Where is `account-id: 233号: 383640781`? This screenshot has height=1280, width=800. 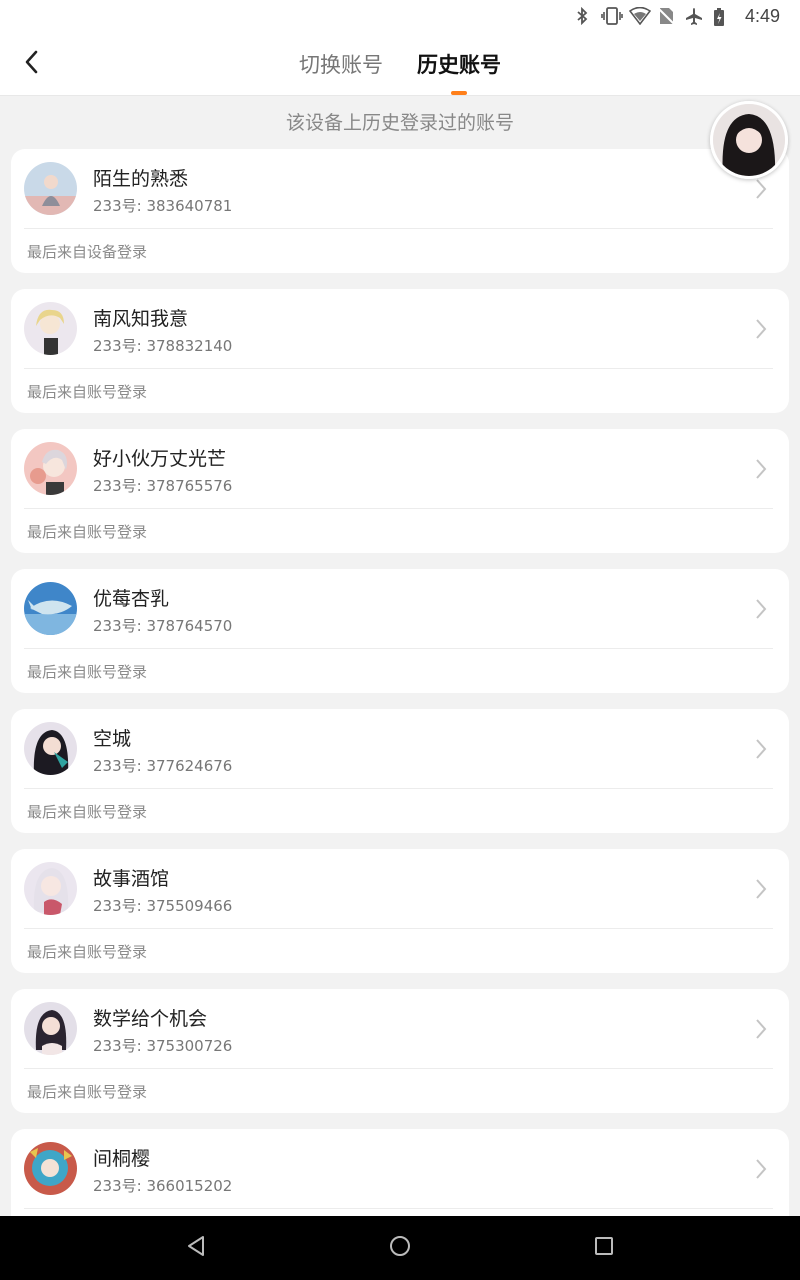 account-id: 233号: 383640781 is located at coordinates (163, 206).